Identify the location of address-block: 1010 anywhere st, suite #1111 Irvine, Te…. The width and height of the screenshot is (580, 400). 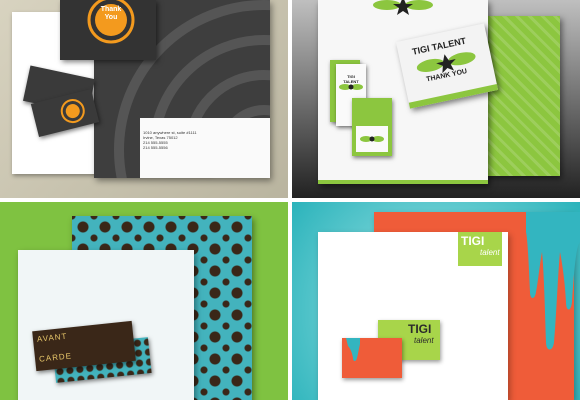
(183, 140).